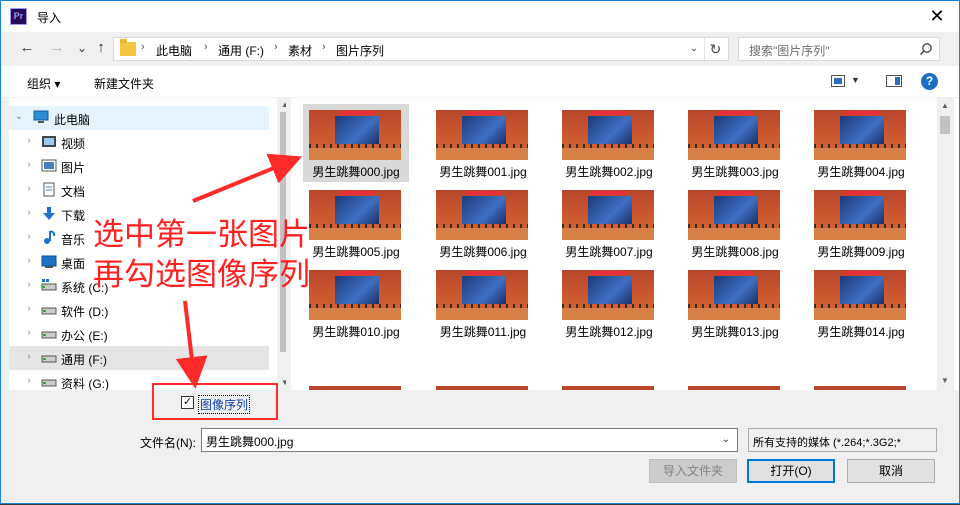 The image size is (960, 505). What do you see at coordinates (861, 332) in the screenshot?
I see `file-name: 男生跳舞014.jpg` at bounding box center [861, 332].